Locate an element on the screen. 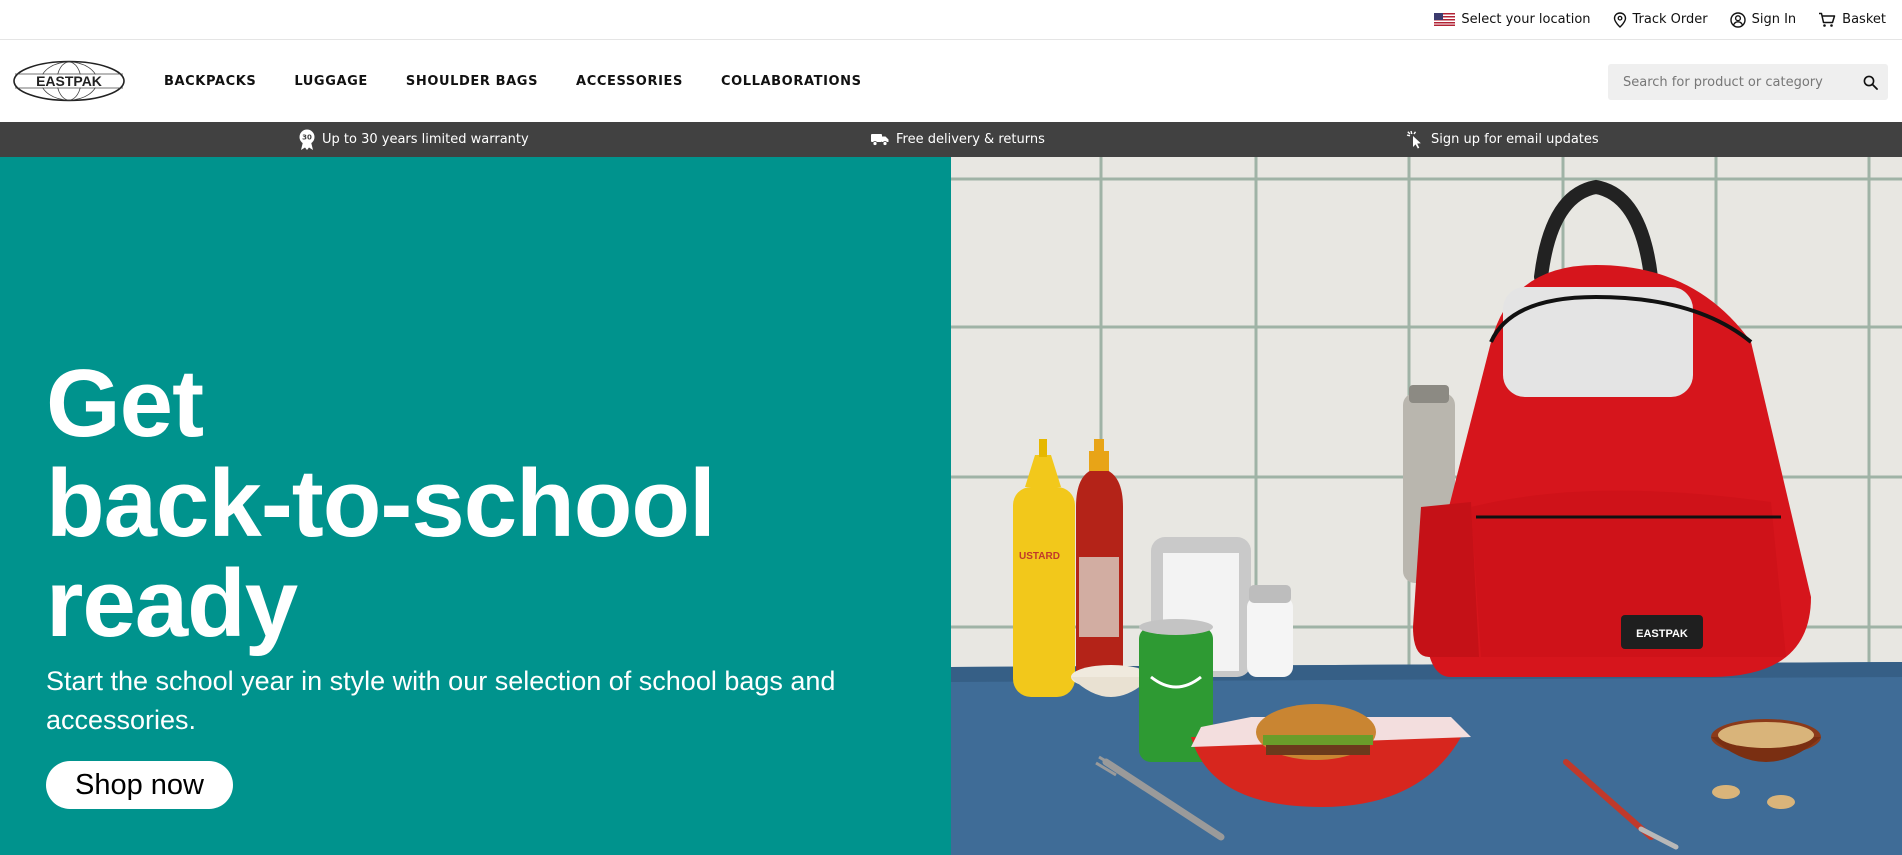  email-benefit: Sign up for email updates is located at coordinates (1502, 139).